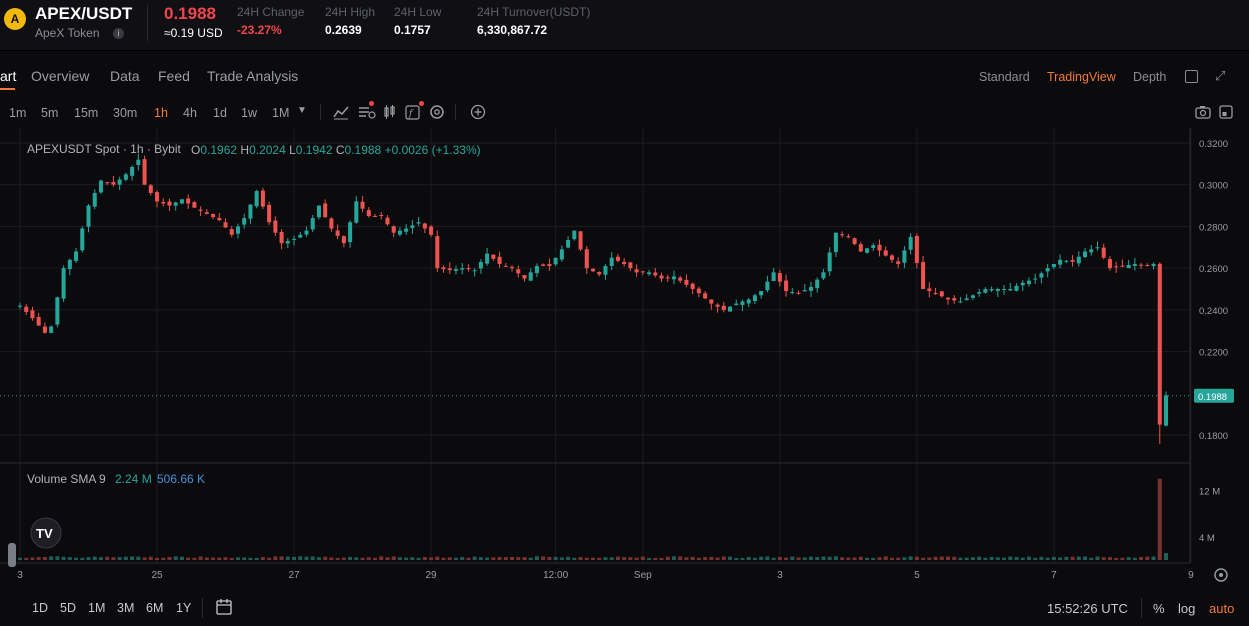 This screenshot has width=1249, height=626. I want to click on current-price-label: 0.1988, so click(1212, 397).